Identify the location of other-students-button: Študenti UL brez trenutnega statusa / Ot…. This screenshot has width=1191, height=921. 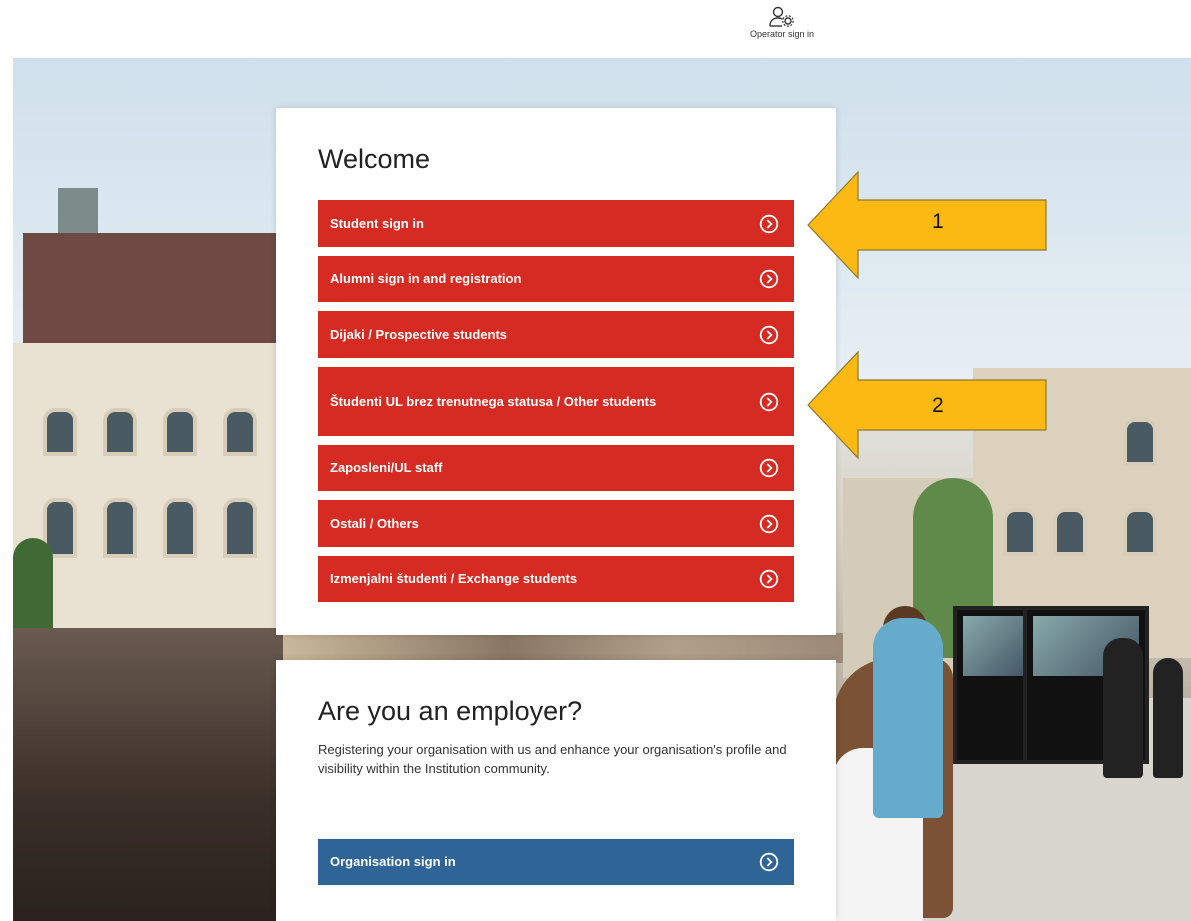
(556, 401).